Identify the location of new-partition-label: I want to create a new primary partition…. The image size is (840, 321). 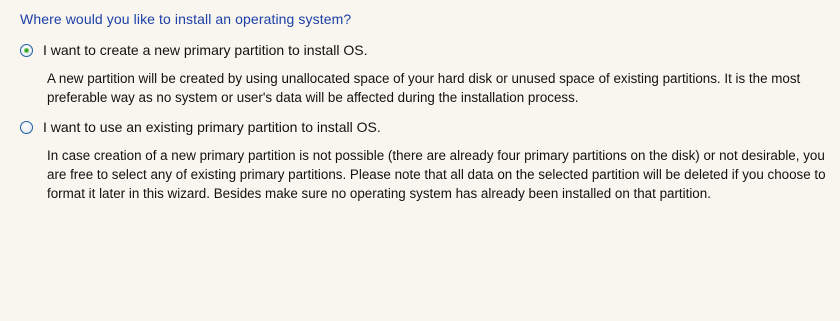
(205, 50).